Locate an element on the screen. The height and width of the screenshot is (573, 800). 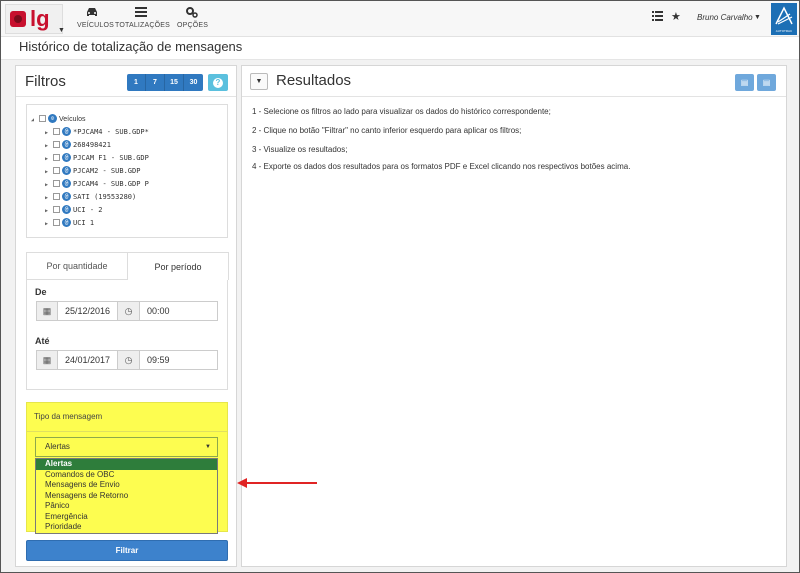
to-date-input: 24/01/2017 is located at coordinates (88, 360).